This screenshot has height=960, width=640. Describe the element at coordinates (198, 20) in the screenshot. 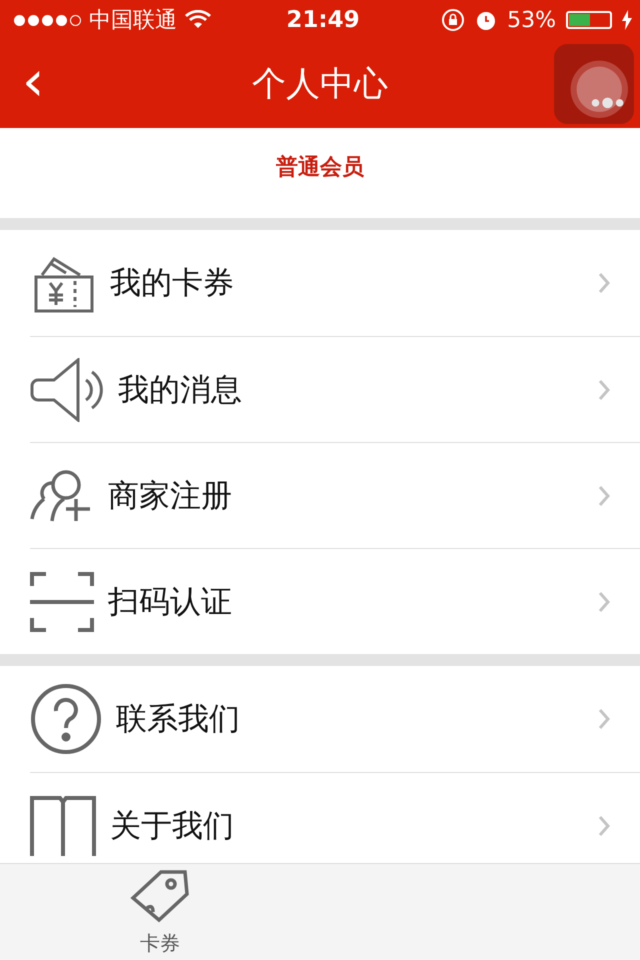

I see `wifi-icon` at that location.